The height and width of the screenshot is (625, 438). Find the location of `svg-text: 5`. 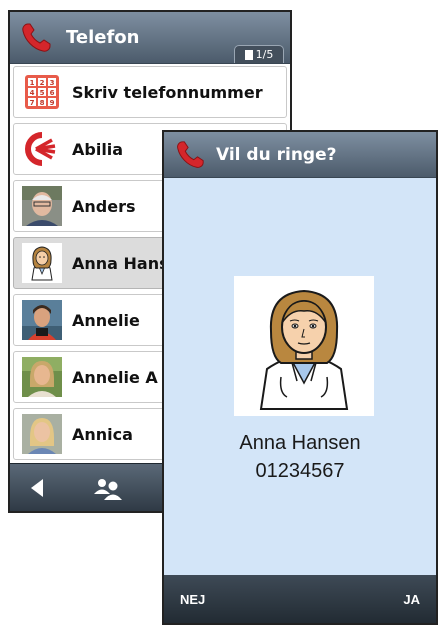

svg-text: 5 is located at coordinates (42, 93).